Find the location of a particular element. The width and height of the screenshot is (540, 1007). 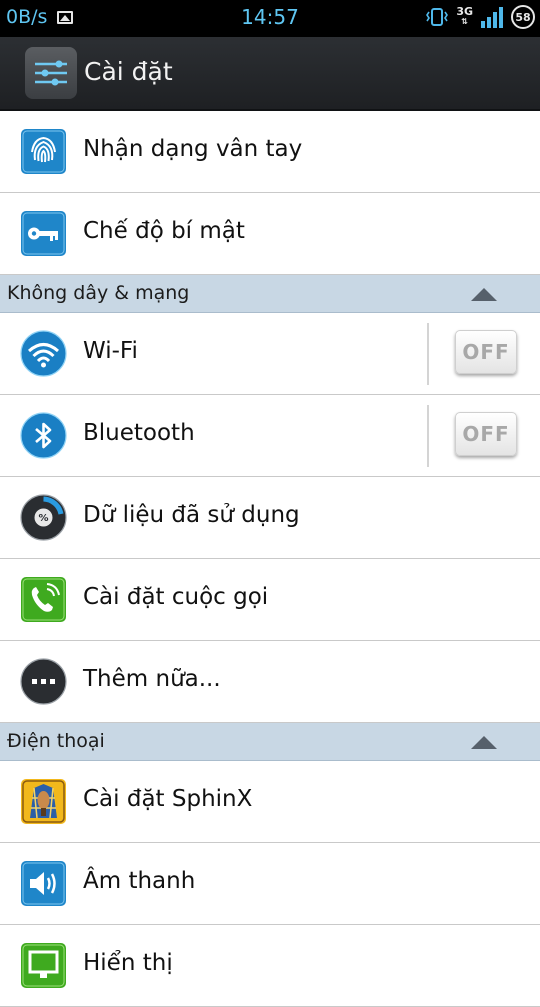

setting-fingerprint: Nhận dạng vân tay is located at coordinates (270, 152).